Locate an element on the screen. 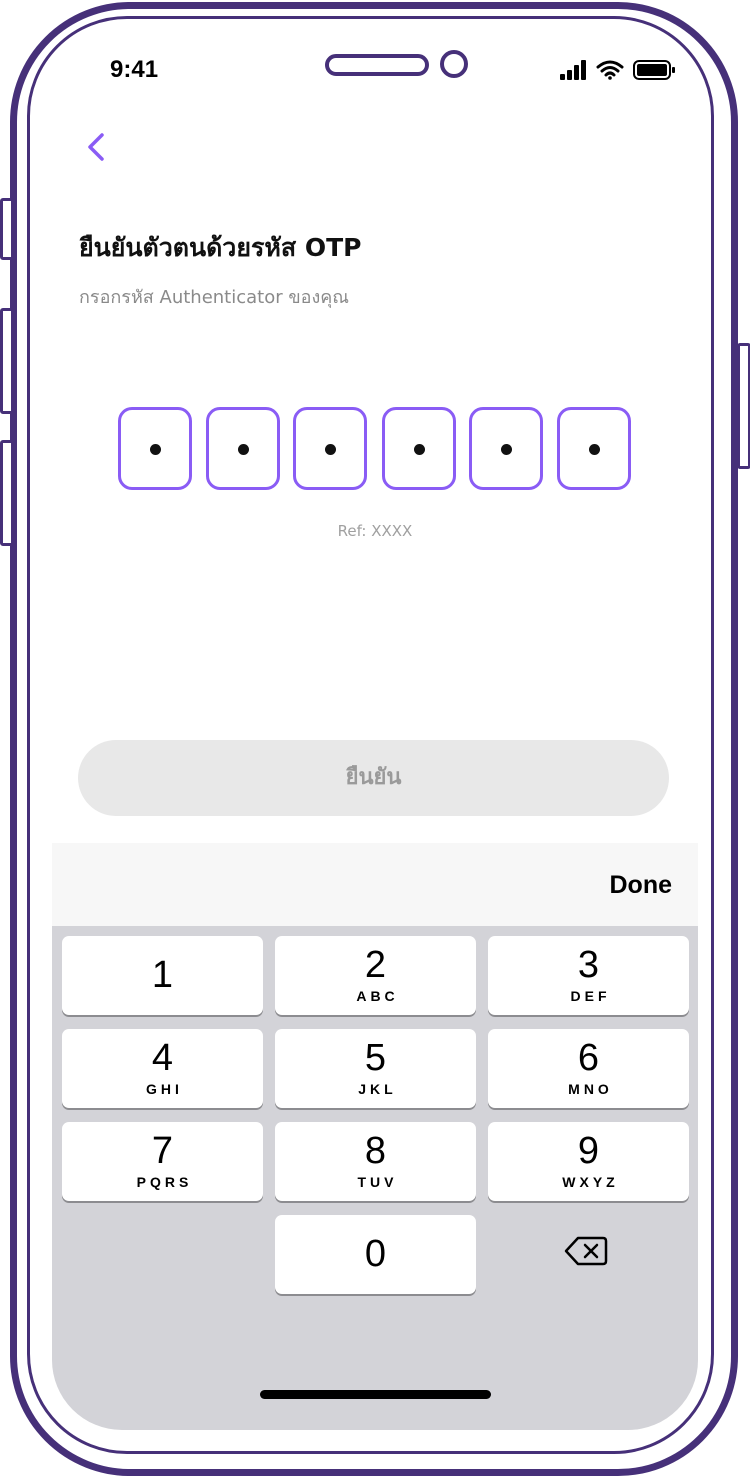 This screenshot has height=1476, width=750. key-letters: PQRS is located at coordinates (164, 1182).